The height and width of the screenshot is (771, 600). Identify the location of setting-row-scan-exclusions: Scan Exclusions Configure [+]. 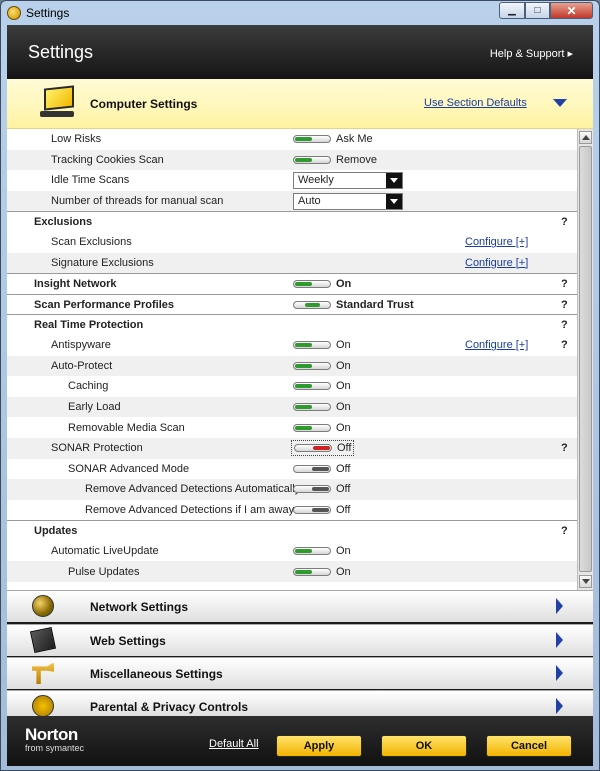
(292, 242).